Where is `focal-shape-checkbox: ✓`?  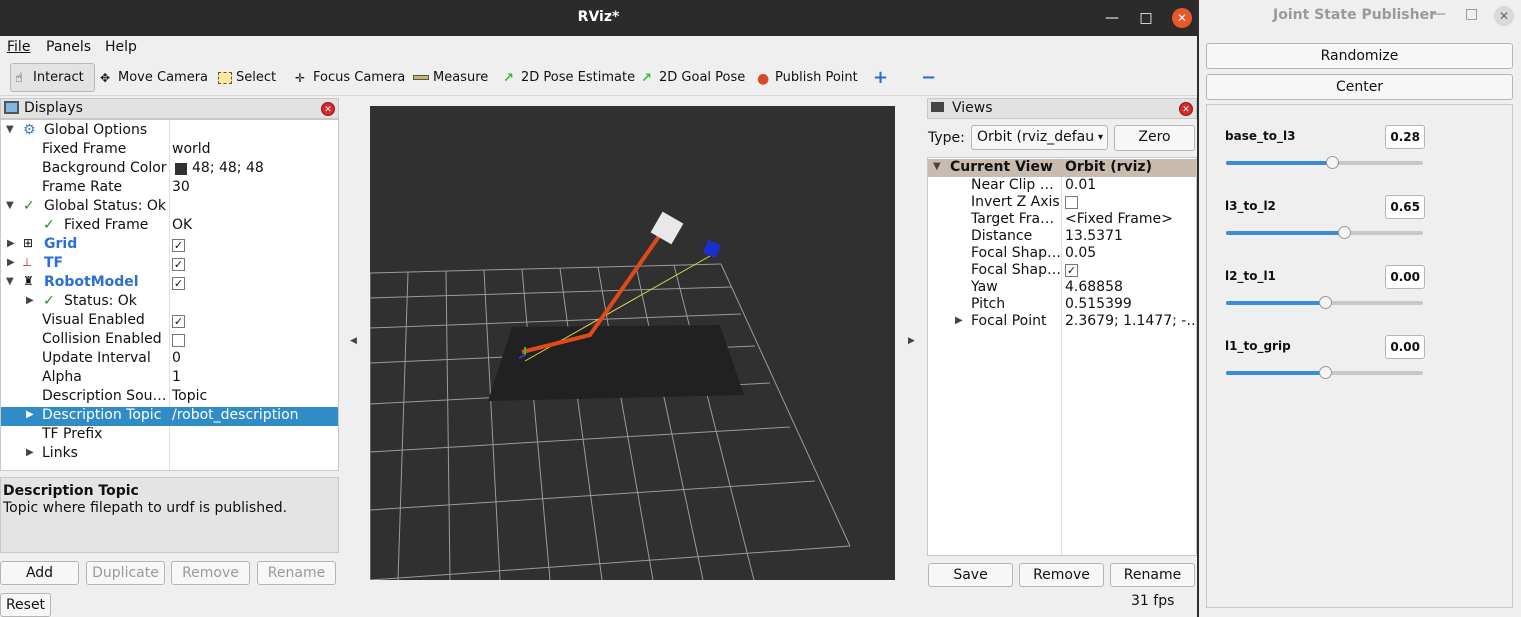
focal-shape-checkbox: ✓ is located at coordinates (1071, 270).